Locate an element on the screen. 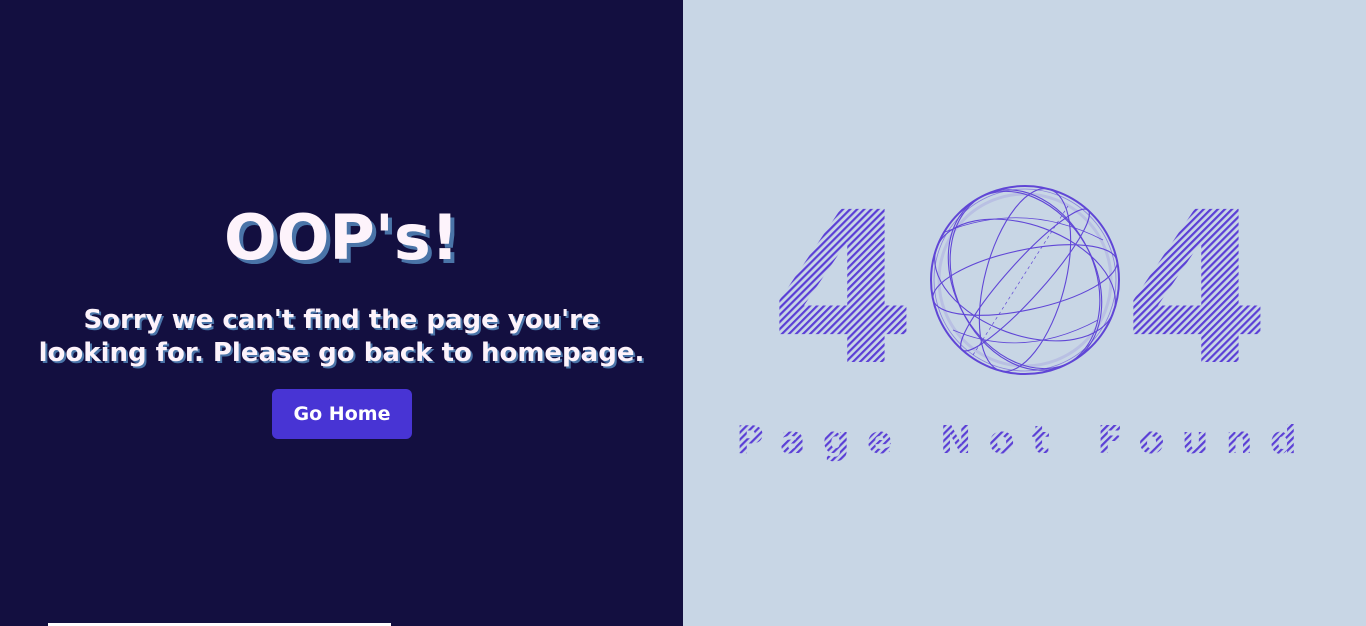  code-digit-left: 4 is located at coordinates (843, 289).